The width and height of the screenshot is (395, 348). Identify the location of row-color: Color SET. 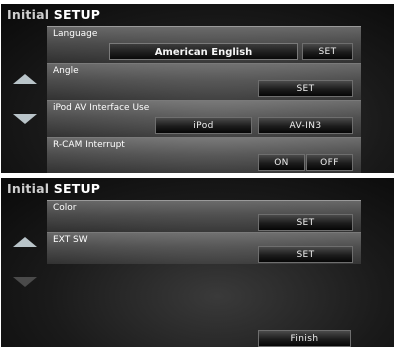
(204, 216).